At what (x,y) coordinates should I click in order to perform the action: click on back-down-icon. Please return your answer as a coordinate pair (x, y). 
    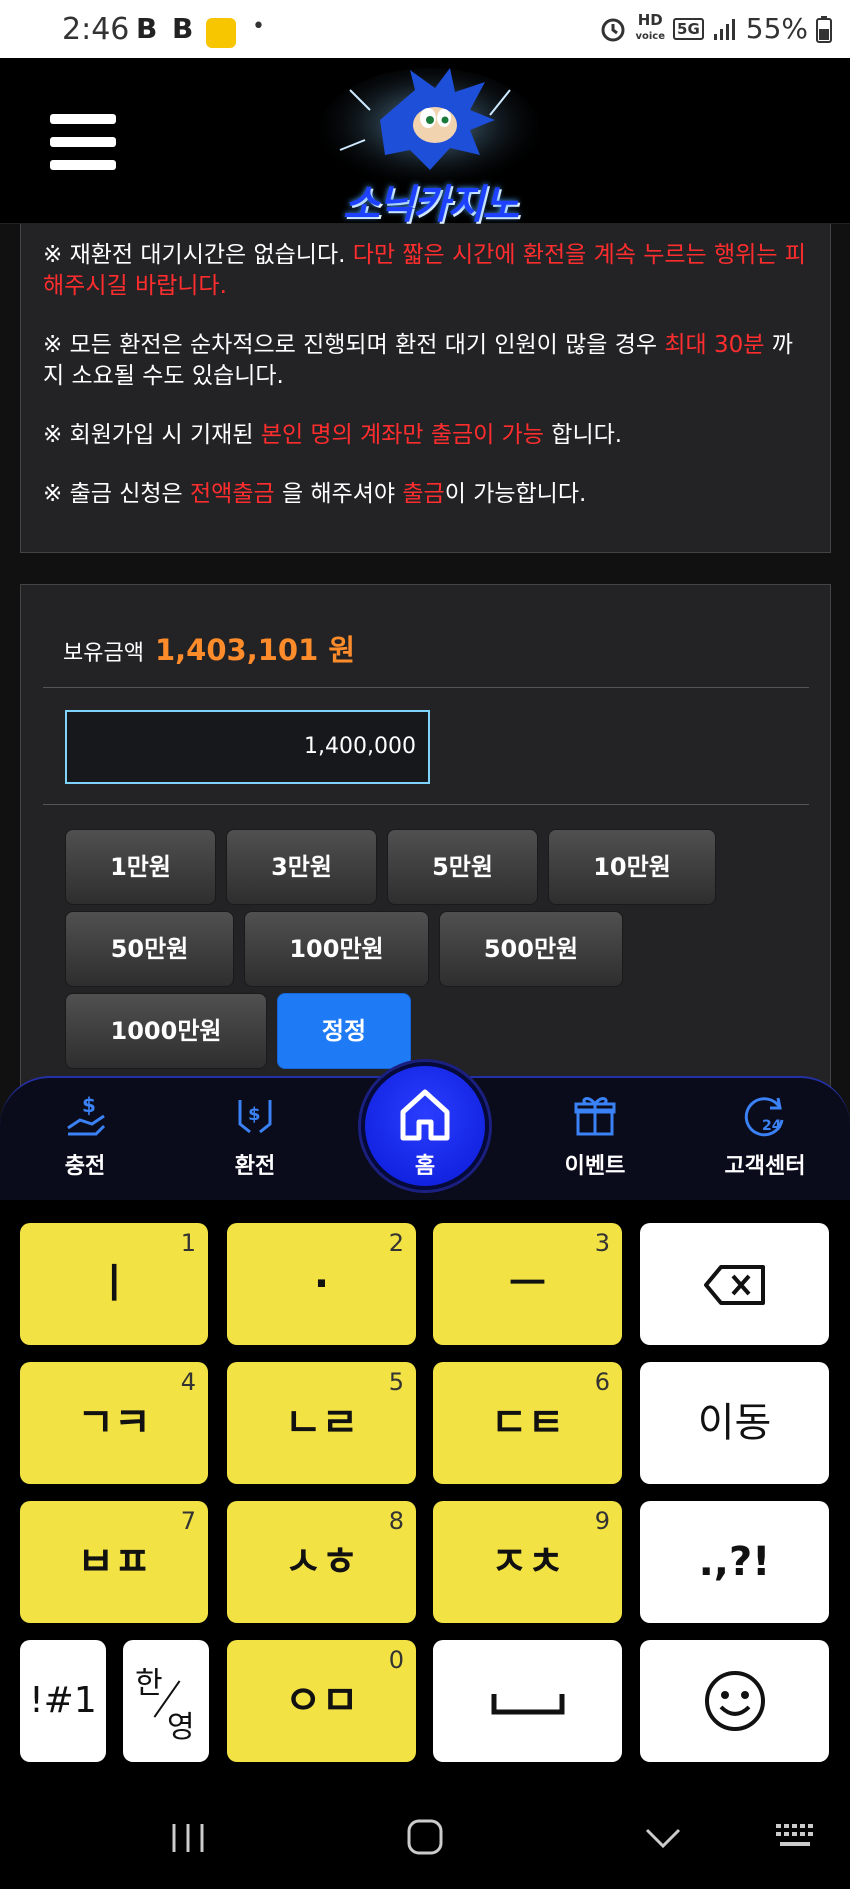
    Looking at the image, I should click on (663, 1838).